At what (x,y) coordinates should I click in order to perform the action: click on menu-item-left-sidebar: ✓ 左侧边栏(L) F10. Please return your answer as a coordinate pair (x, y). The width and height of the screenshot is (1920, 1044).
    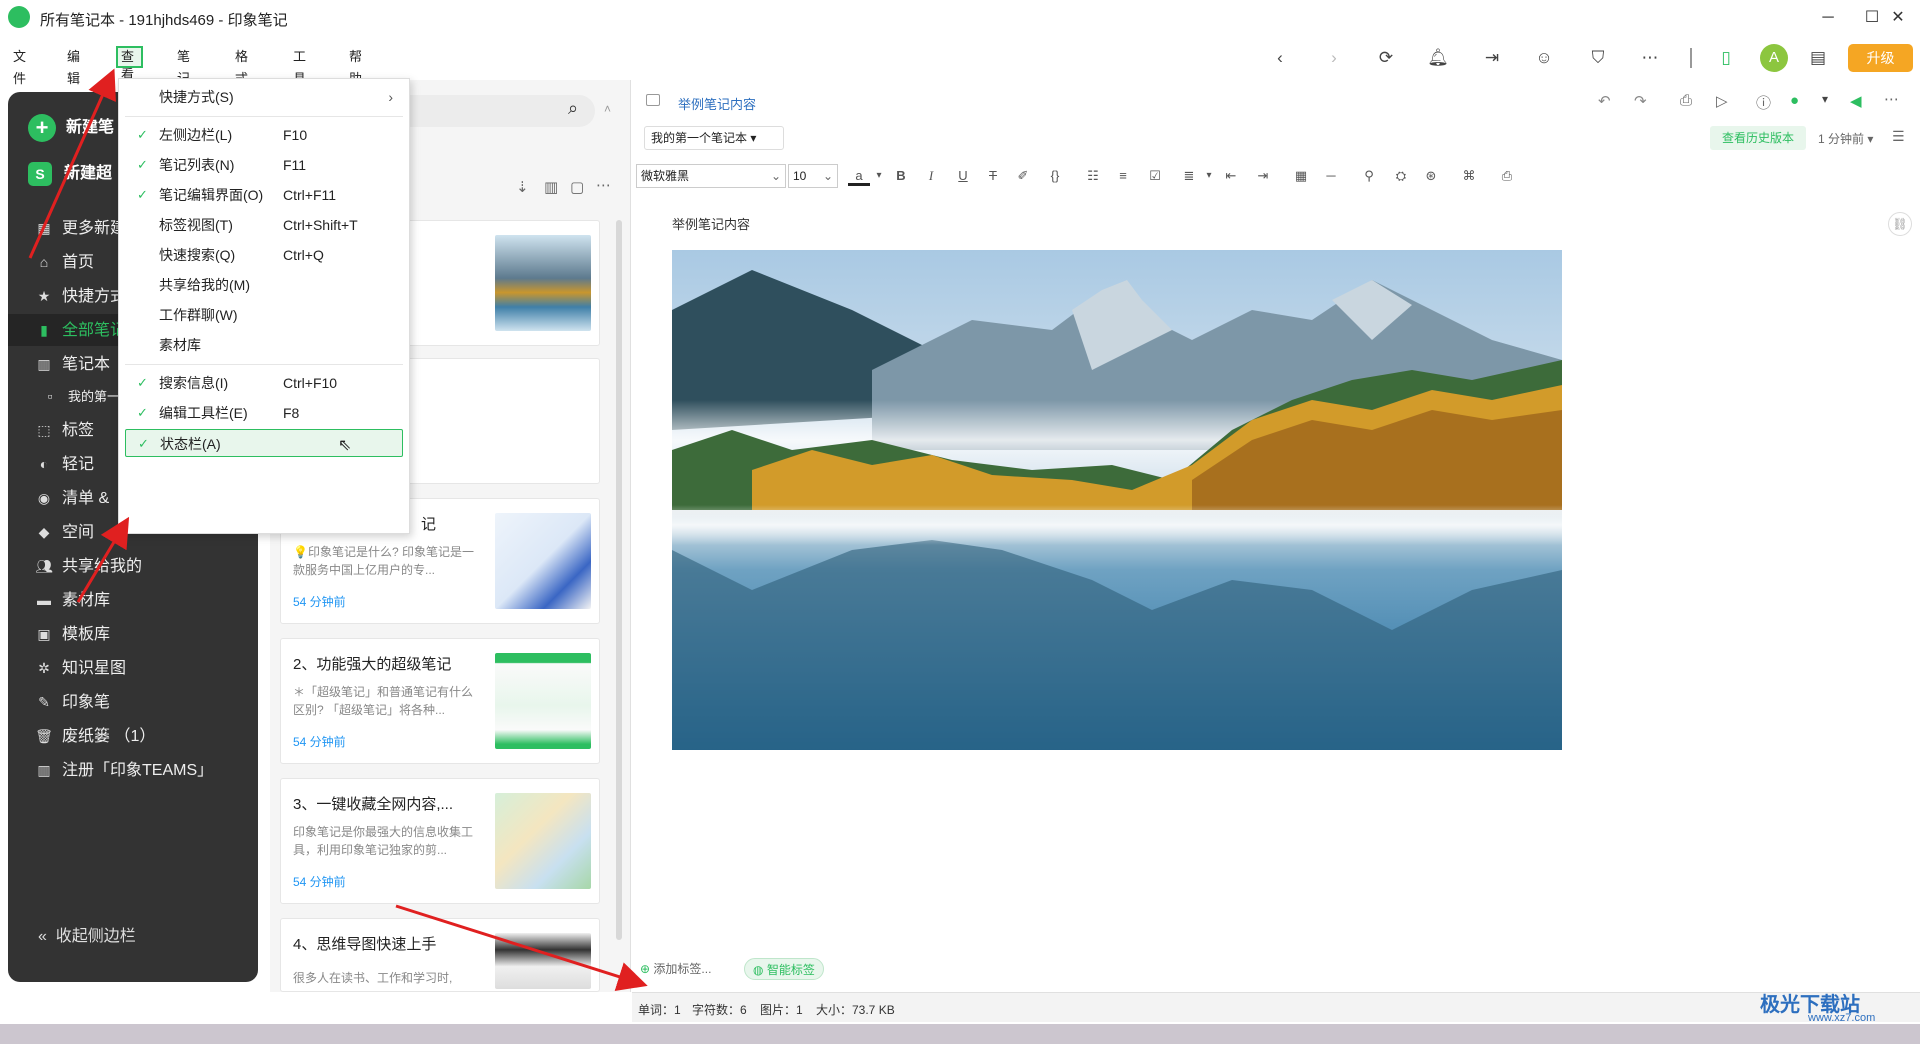
    Looking at the image, I should click on (264, 135).